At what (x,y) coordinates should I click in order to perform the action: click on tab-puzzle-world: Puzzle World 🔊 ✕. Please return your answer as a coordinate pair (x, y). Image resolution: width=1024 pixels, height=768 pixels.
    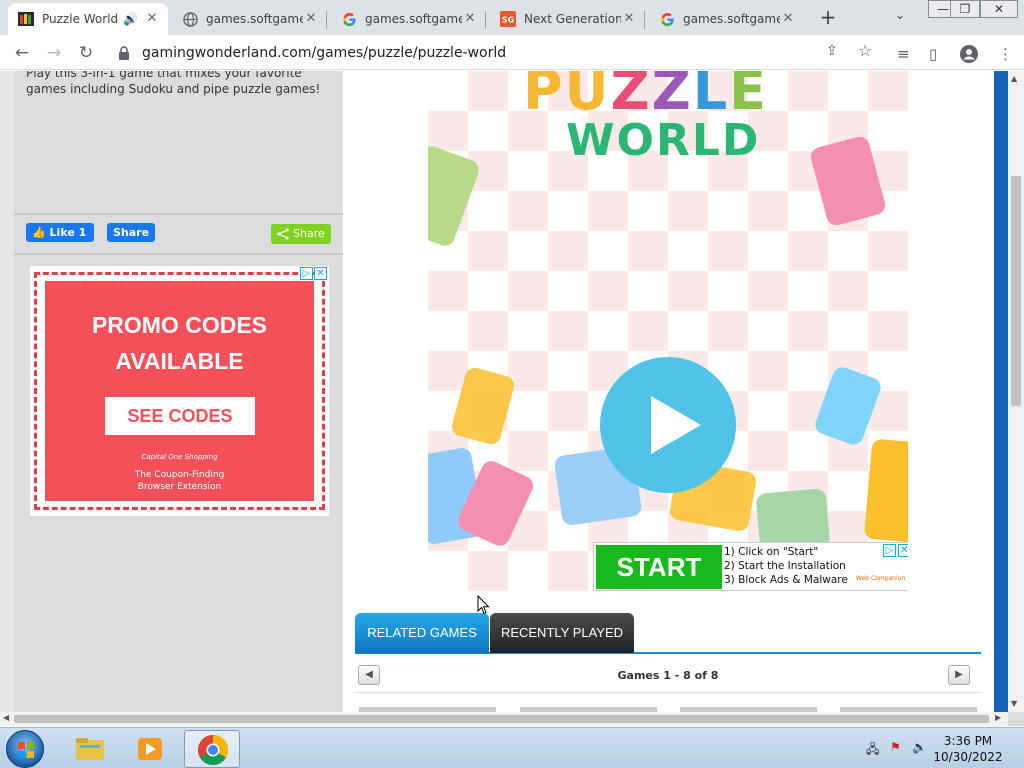
    Looking at the image, I should click on (88, 19).